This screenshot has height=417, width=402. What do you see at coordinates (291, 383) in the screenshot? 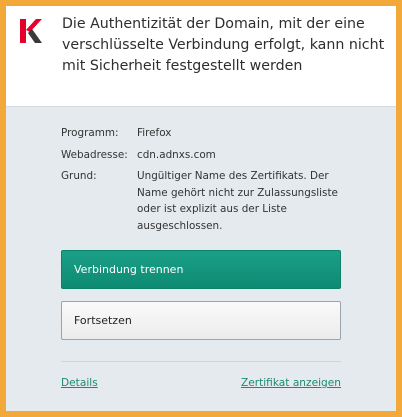
I see `show-certificate-link: Zertifikat anzeigen` at bounding box center [291, 383].